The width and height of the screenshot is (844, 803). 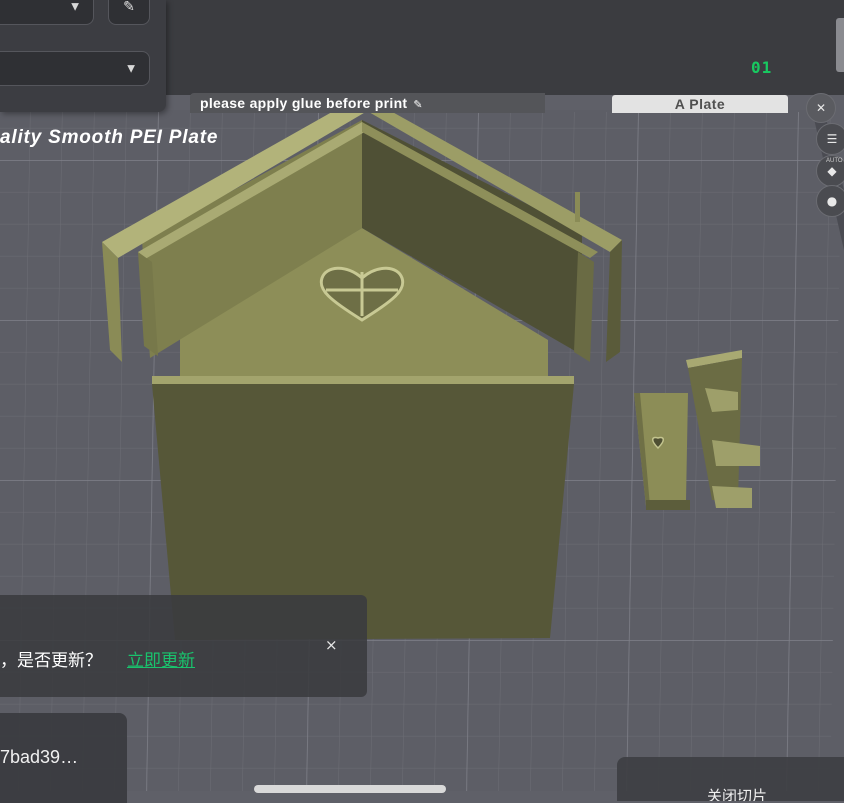 I want to click on close-icon: ✕, so click(x=821, y=108).